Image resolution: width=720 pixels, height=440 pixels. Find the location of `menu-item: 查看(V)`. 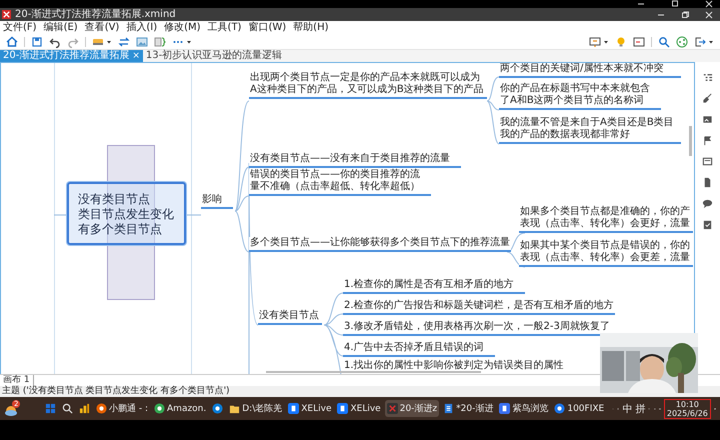

menu-item: 查看(V) is located at coordinates (102, 27).